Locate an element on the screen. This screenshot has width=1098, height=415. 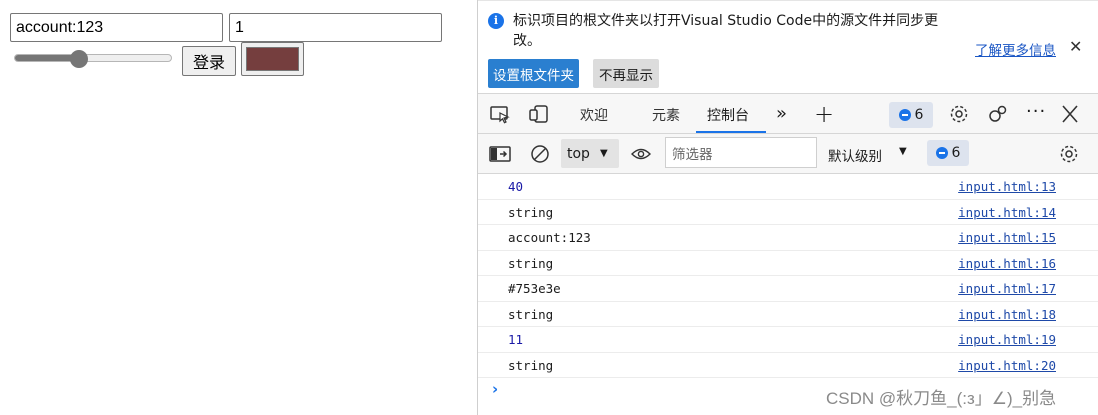
console-filter-input: 筛选器 is located at coordinates (741, 152).